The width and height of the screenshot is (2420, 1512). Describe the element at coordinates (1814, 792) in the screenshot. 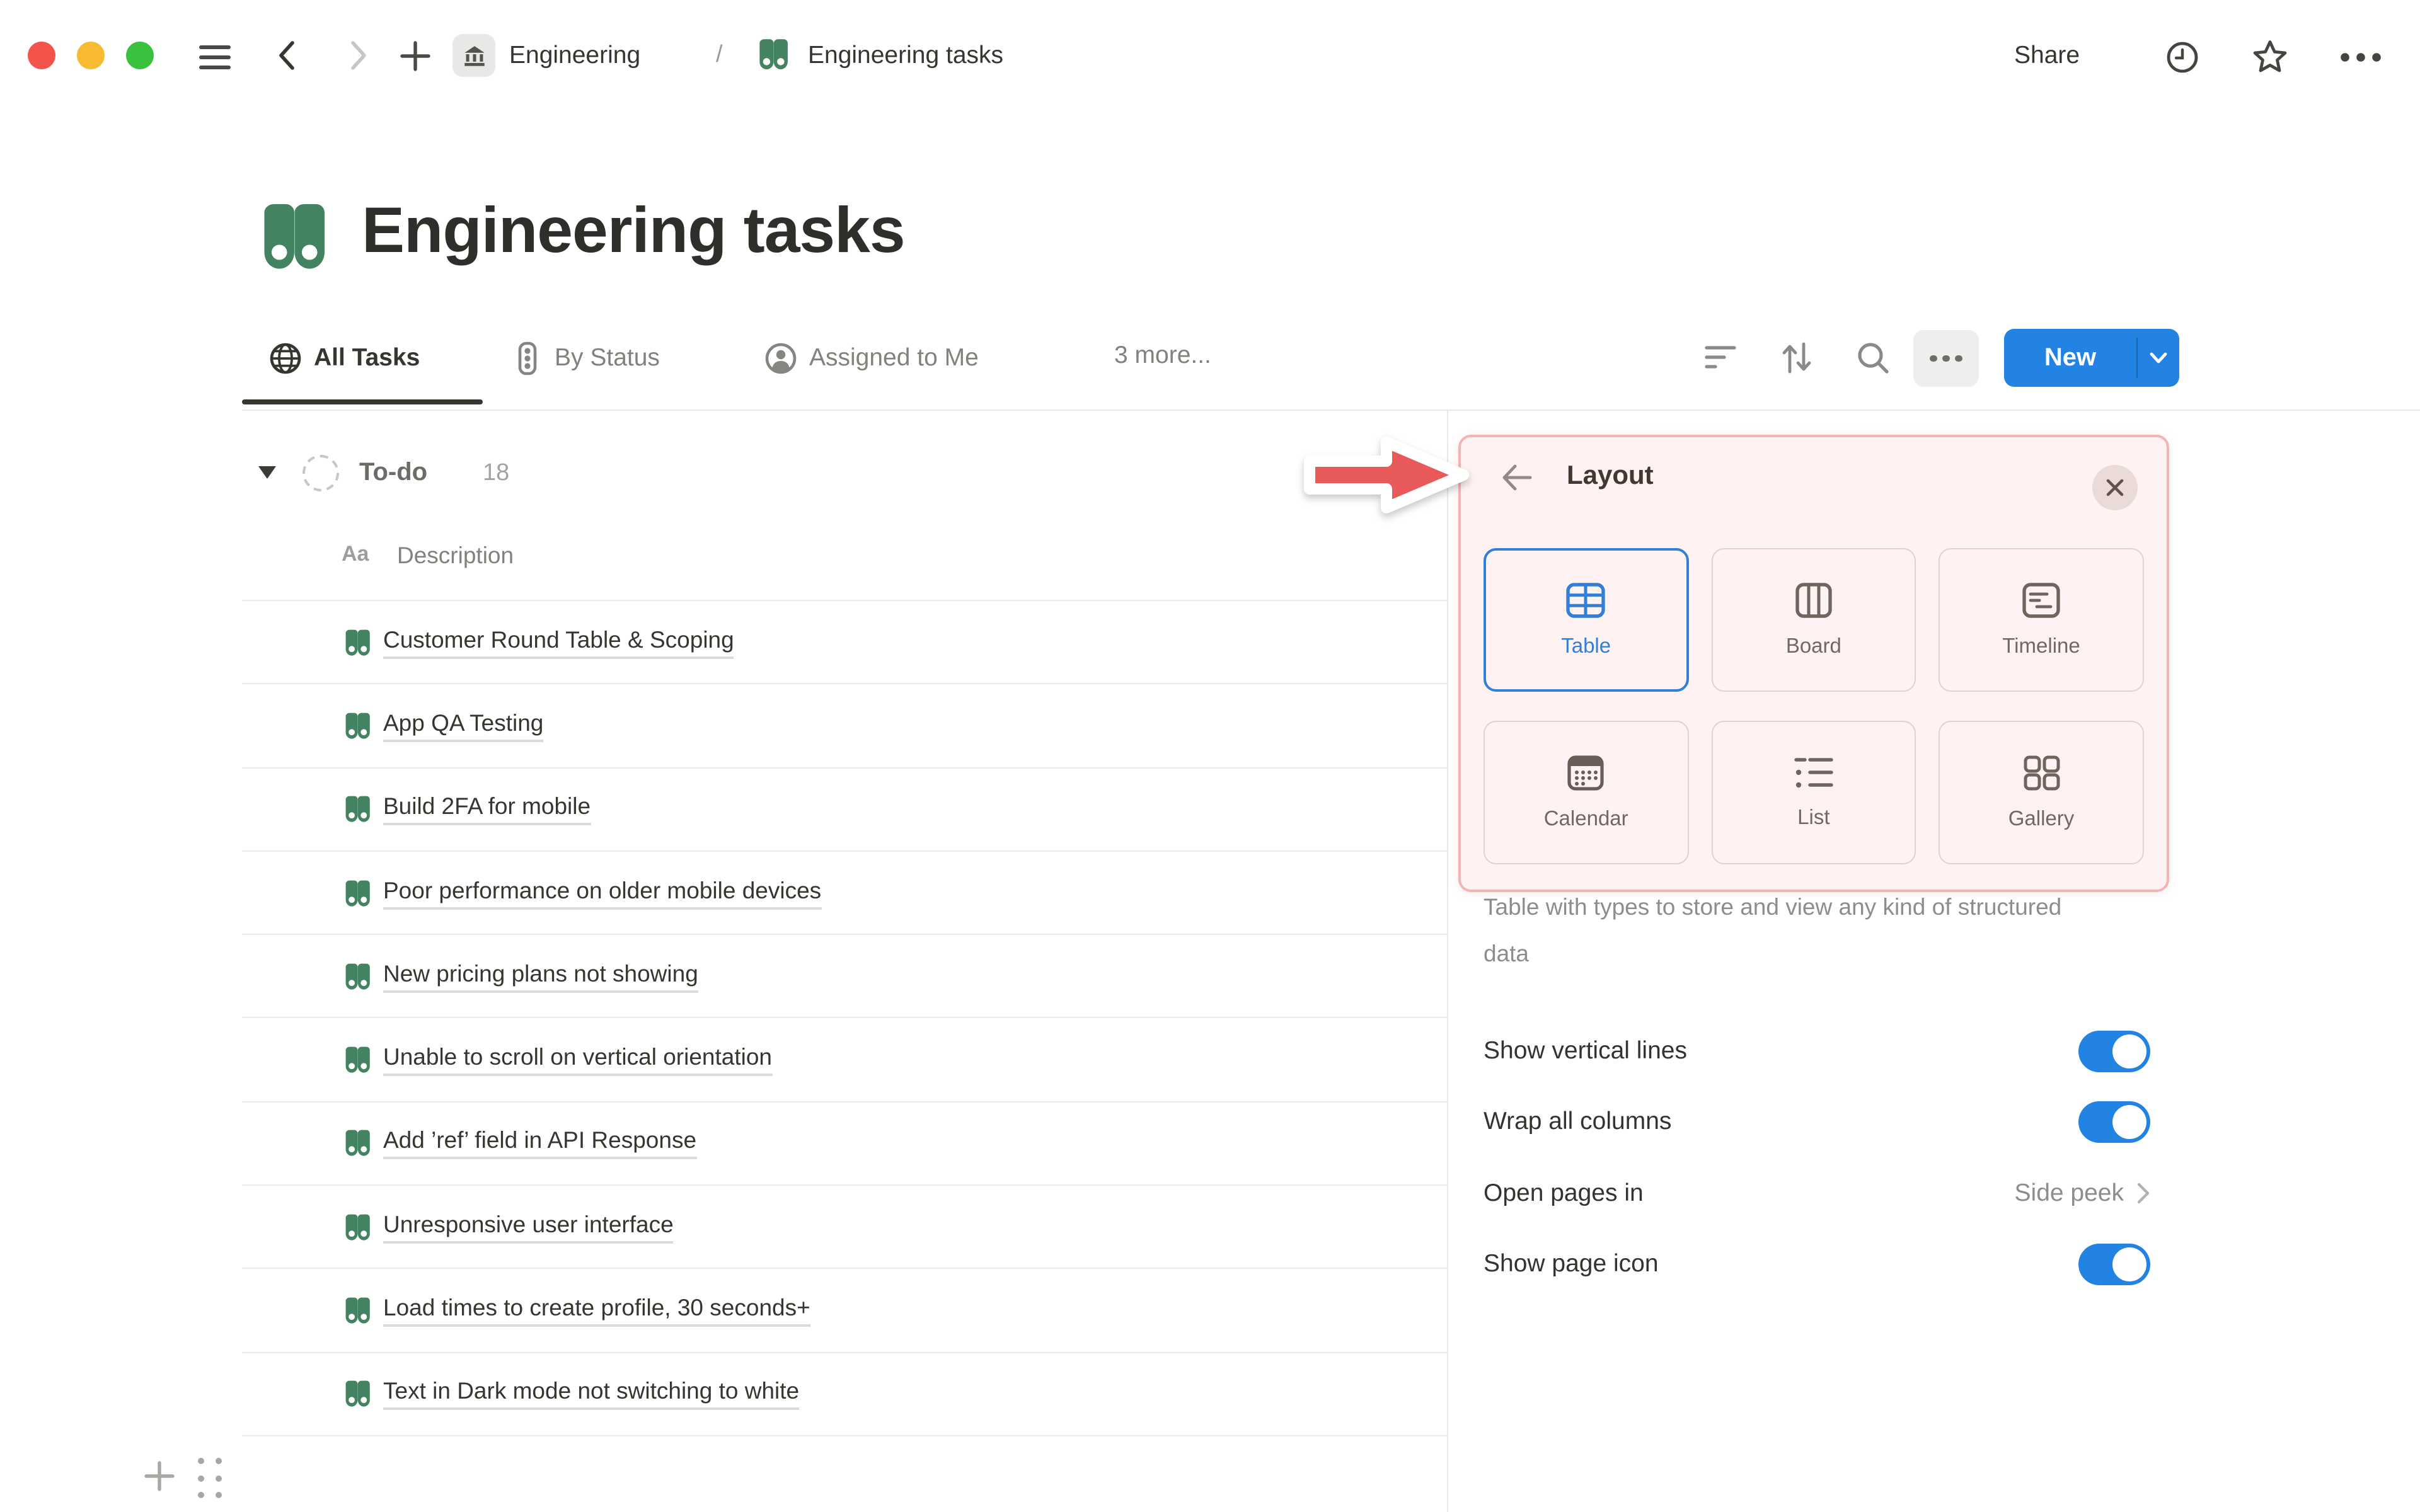

I see `layout-option-list: List` at that location.